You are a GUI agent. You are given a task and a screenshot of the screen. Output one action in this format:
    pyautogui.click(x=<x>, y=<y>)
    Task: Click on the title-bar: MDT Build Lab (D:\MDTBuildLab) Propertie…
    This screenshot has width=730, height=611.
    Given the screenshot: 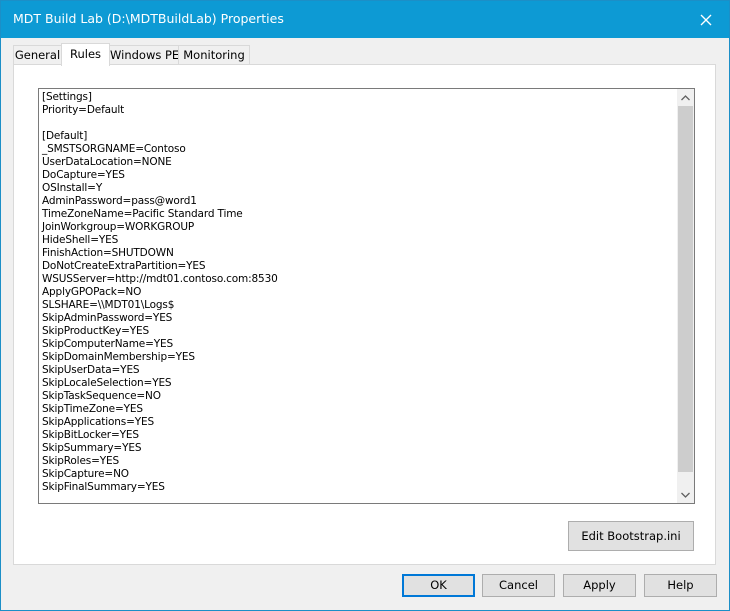 What is the action you would take?
    pyautogui.click(x=365, y=19)
    